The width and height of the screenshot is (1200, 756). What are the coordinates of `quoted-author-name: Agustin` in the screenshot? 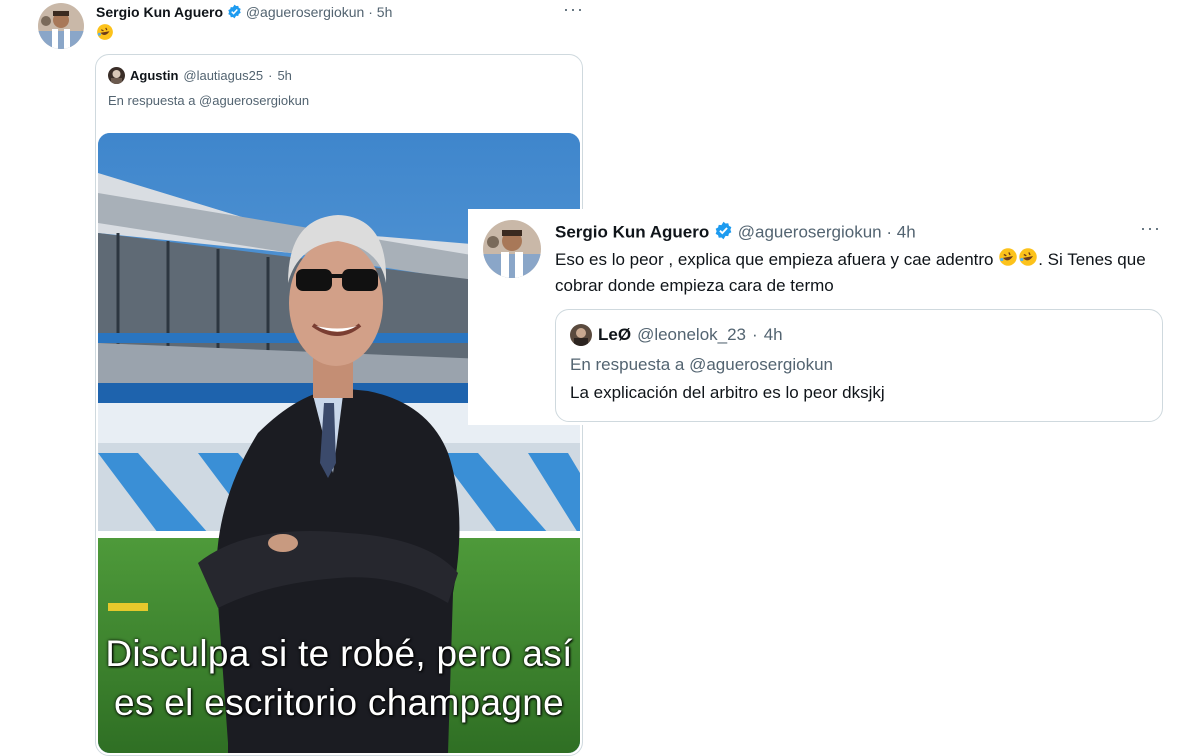 It's located at (154, 75).